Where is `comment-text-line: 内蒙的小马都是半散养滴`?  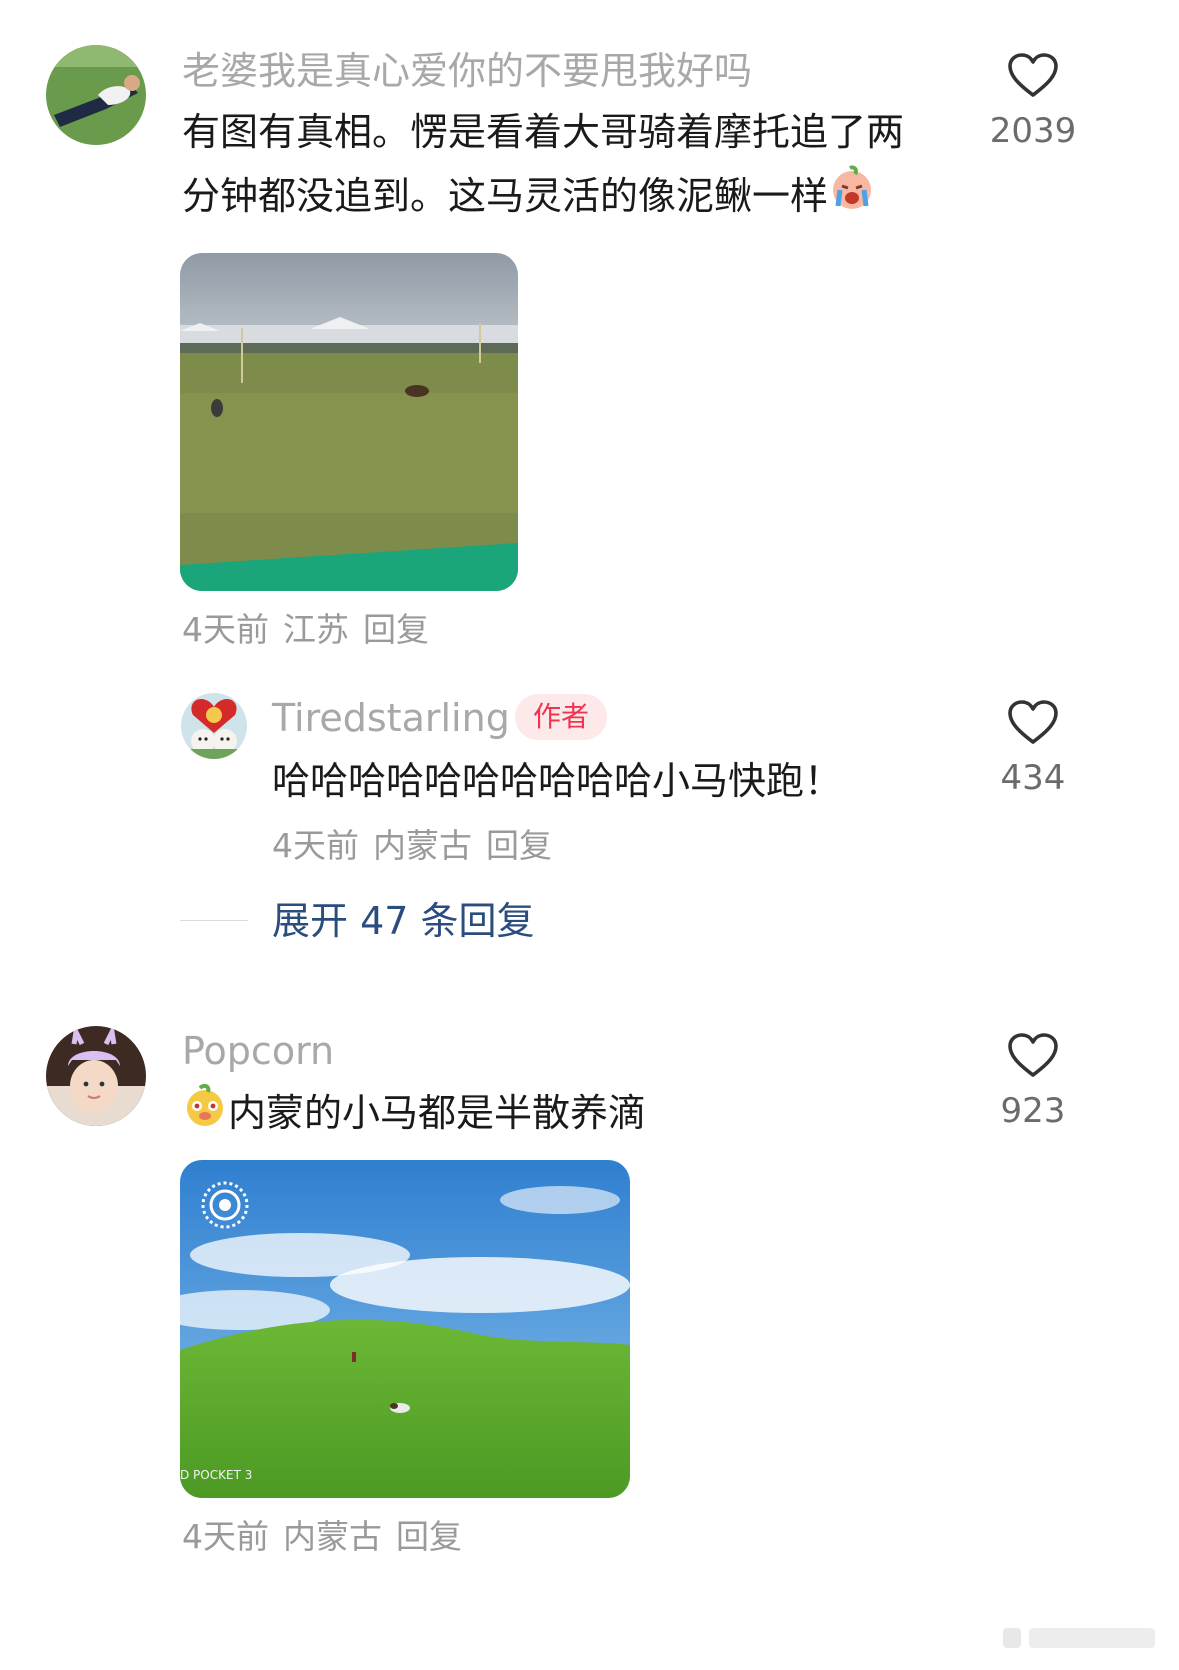
comment-text-line: 内蒙的小马都是半散养滴 is located at coordinates (414, 1114).